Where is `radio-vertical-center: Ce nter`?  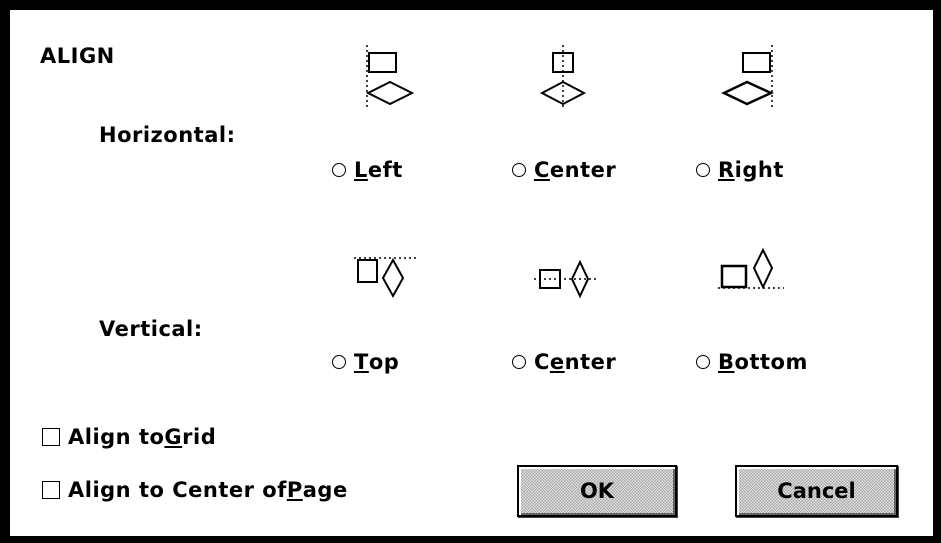
radio-vertical-center: Ce nter is located at coordinates (564, 362).